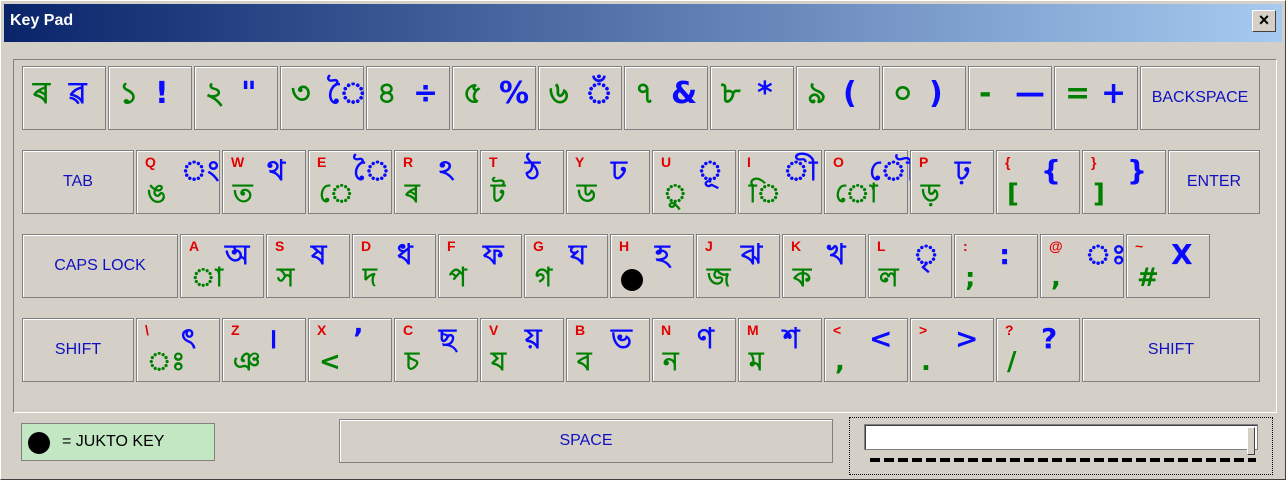 The image size is (1286, 480). What do you see at coordinates (824, 266) in the screenshot?
I see `key-k: K খক` at bounding box center [824, 266].